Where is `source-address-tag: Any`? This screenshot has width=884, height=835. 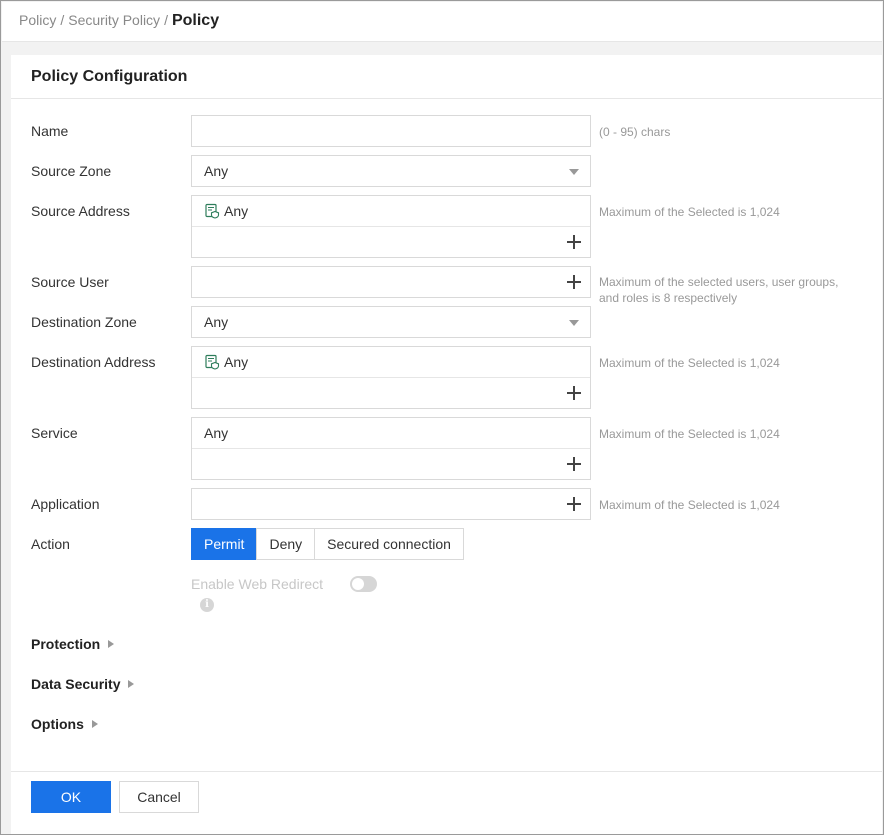
source-address-tag: Any is located at coordinates (226, 211).